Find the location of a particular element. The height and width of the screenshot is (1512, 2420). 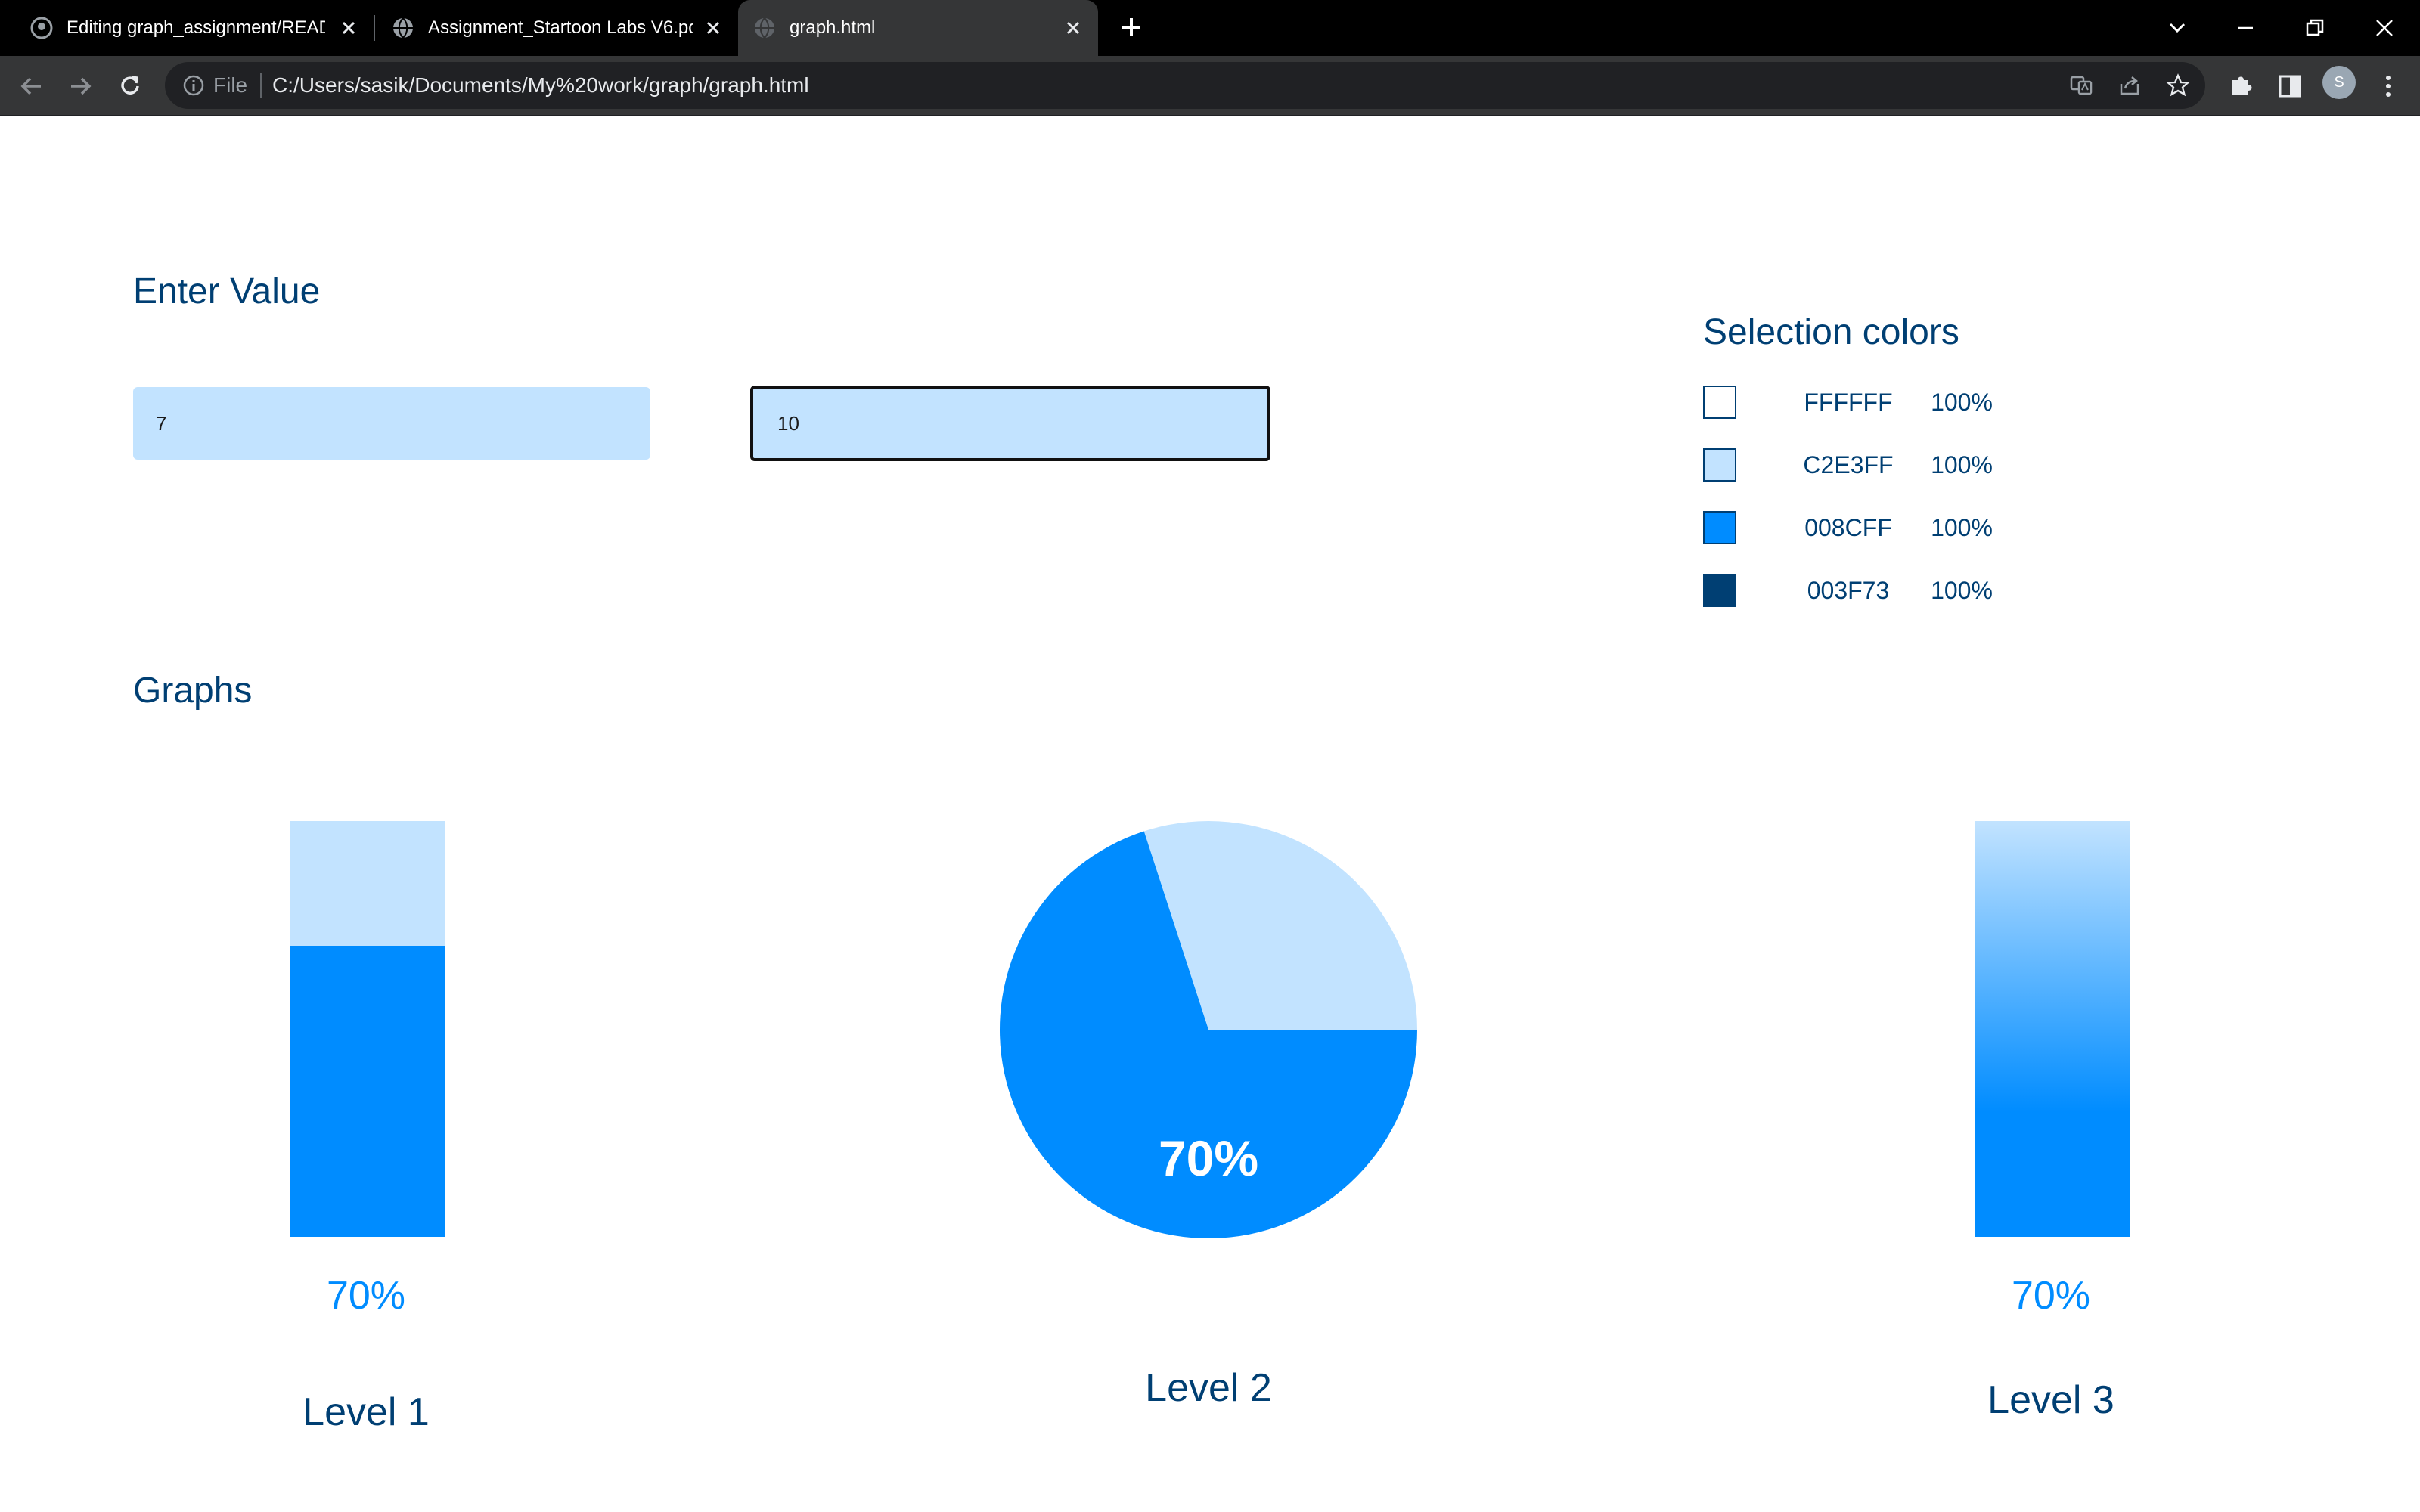

more-menu-icon is located at coordinates (2388, 86).